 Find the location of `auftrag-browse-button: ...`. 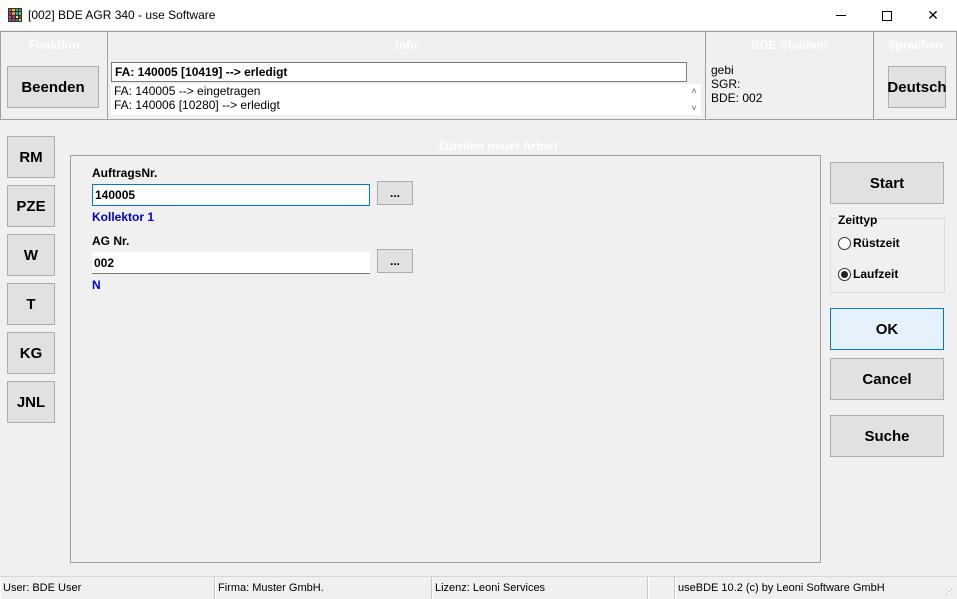

auftrag-browse-button: ... is located at coordinates (395, 193).